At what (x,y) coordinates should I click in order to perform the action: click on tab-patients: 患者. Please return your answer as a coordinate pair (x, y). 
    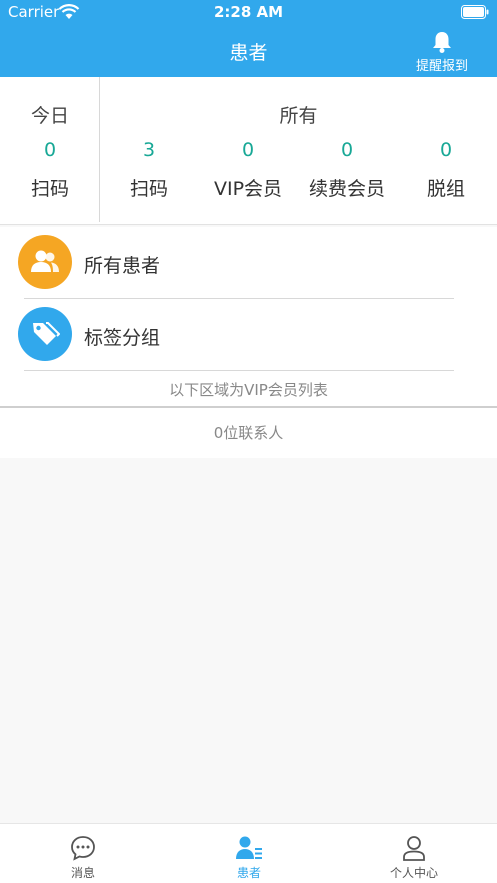
    Looking at the image, I should click on (249, 853).